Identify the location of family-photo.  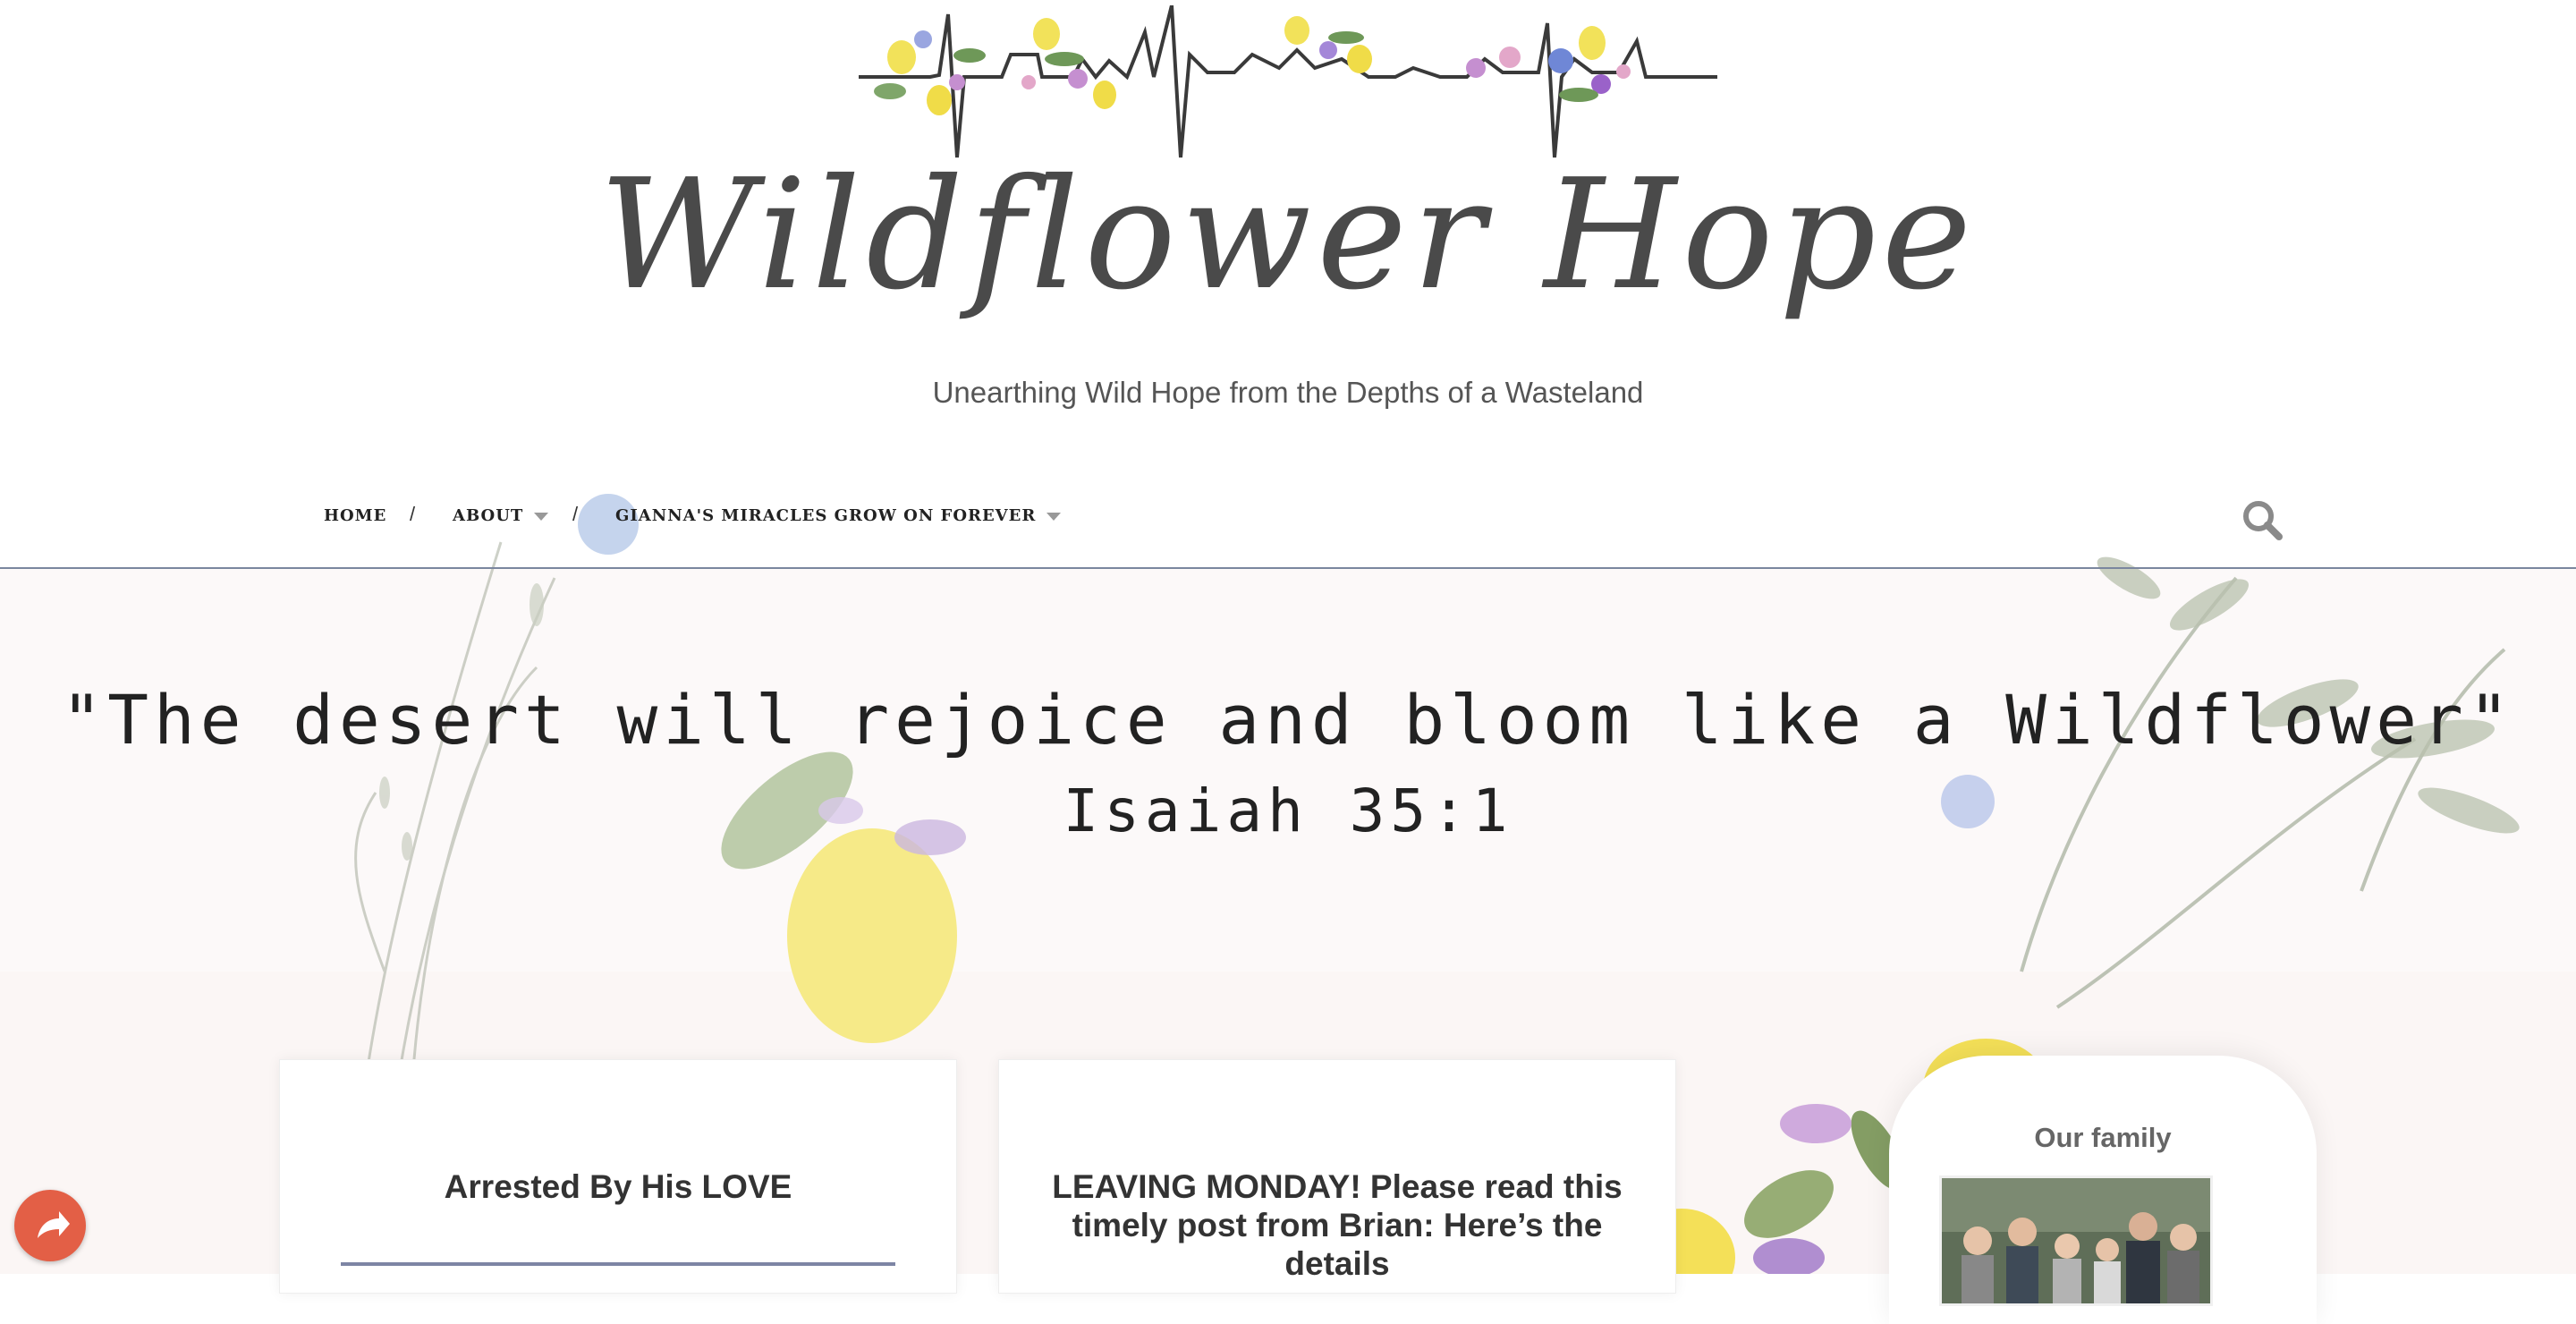
(2076, 1240).